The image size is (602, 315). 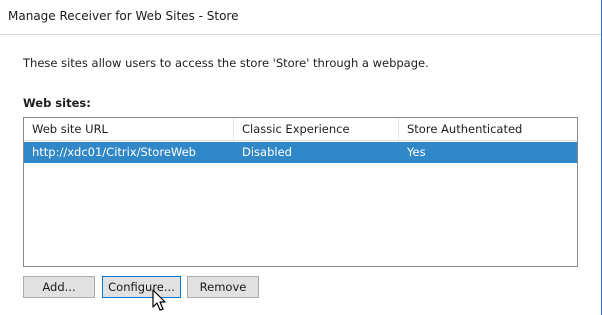 I want to click on cell-classic: Disabled, so click(x=267, y=152).